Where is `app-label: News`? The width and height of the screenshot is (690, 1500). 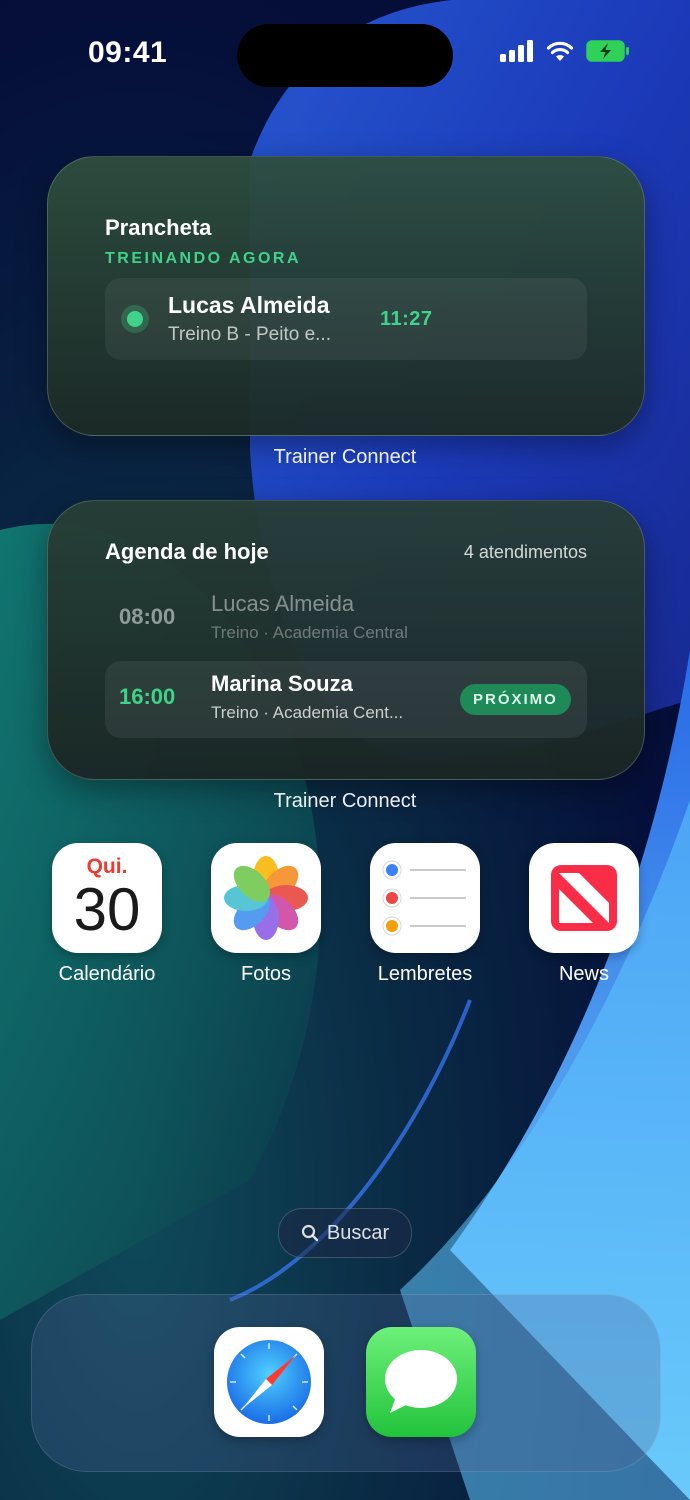 app-label: News is located at coordinates (583, 974).